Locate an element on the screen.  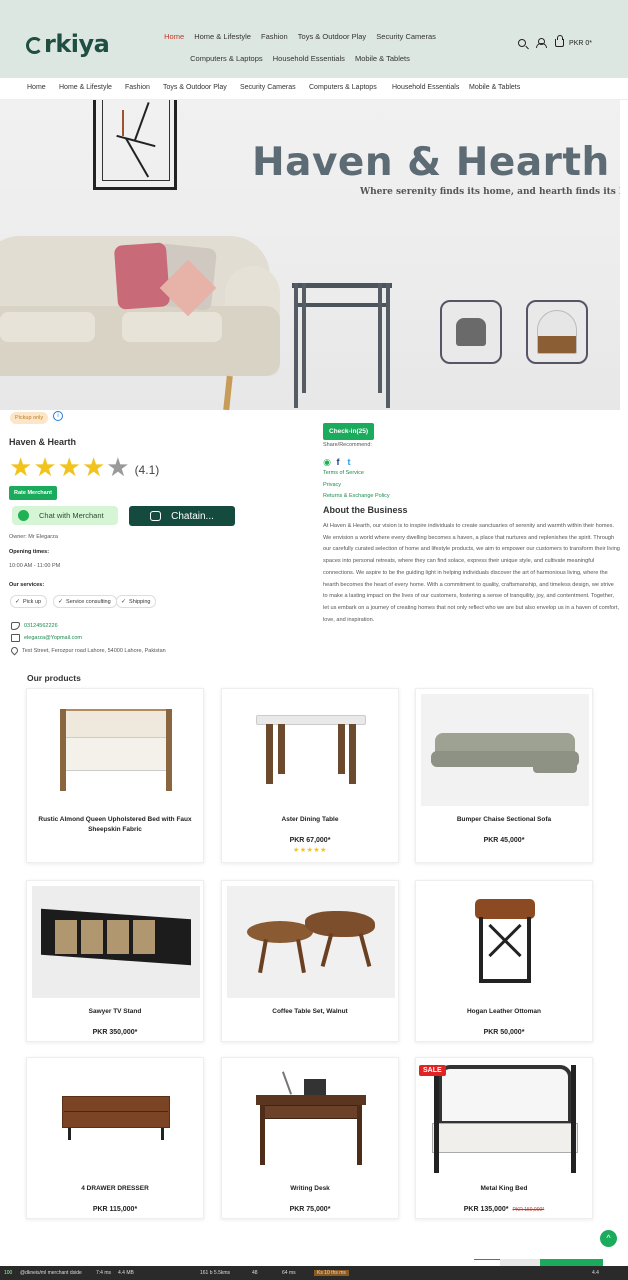
metal-bed-image is located at coordinates (505, 1119).